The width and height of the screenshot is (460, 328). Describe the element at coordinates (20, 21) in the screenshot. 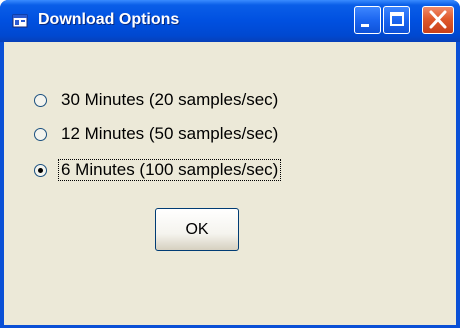

I see `window-app-icon` at that location.